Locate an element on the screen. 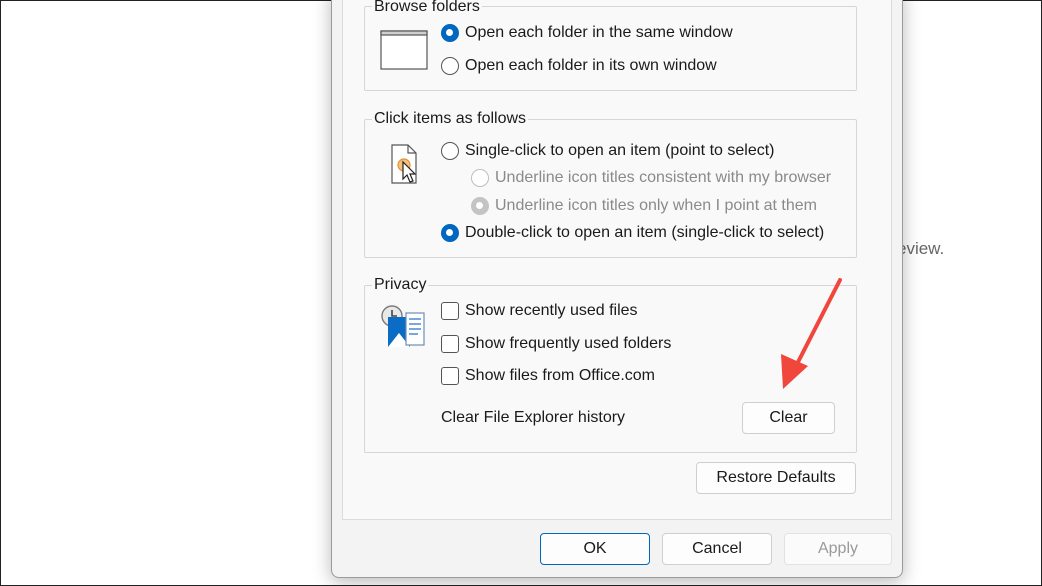 The width and height of the screenshot is (1042, 586). open-own-window-label: Open each folder in its own window is located at coordinates (591, 65).